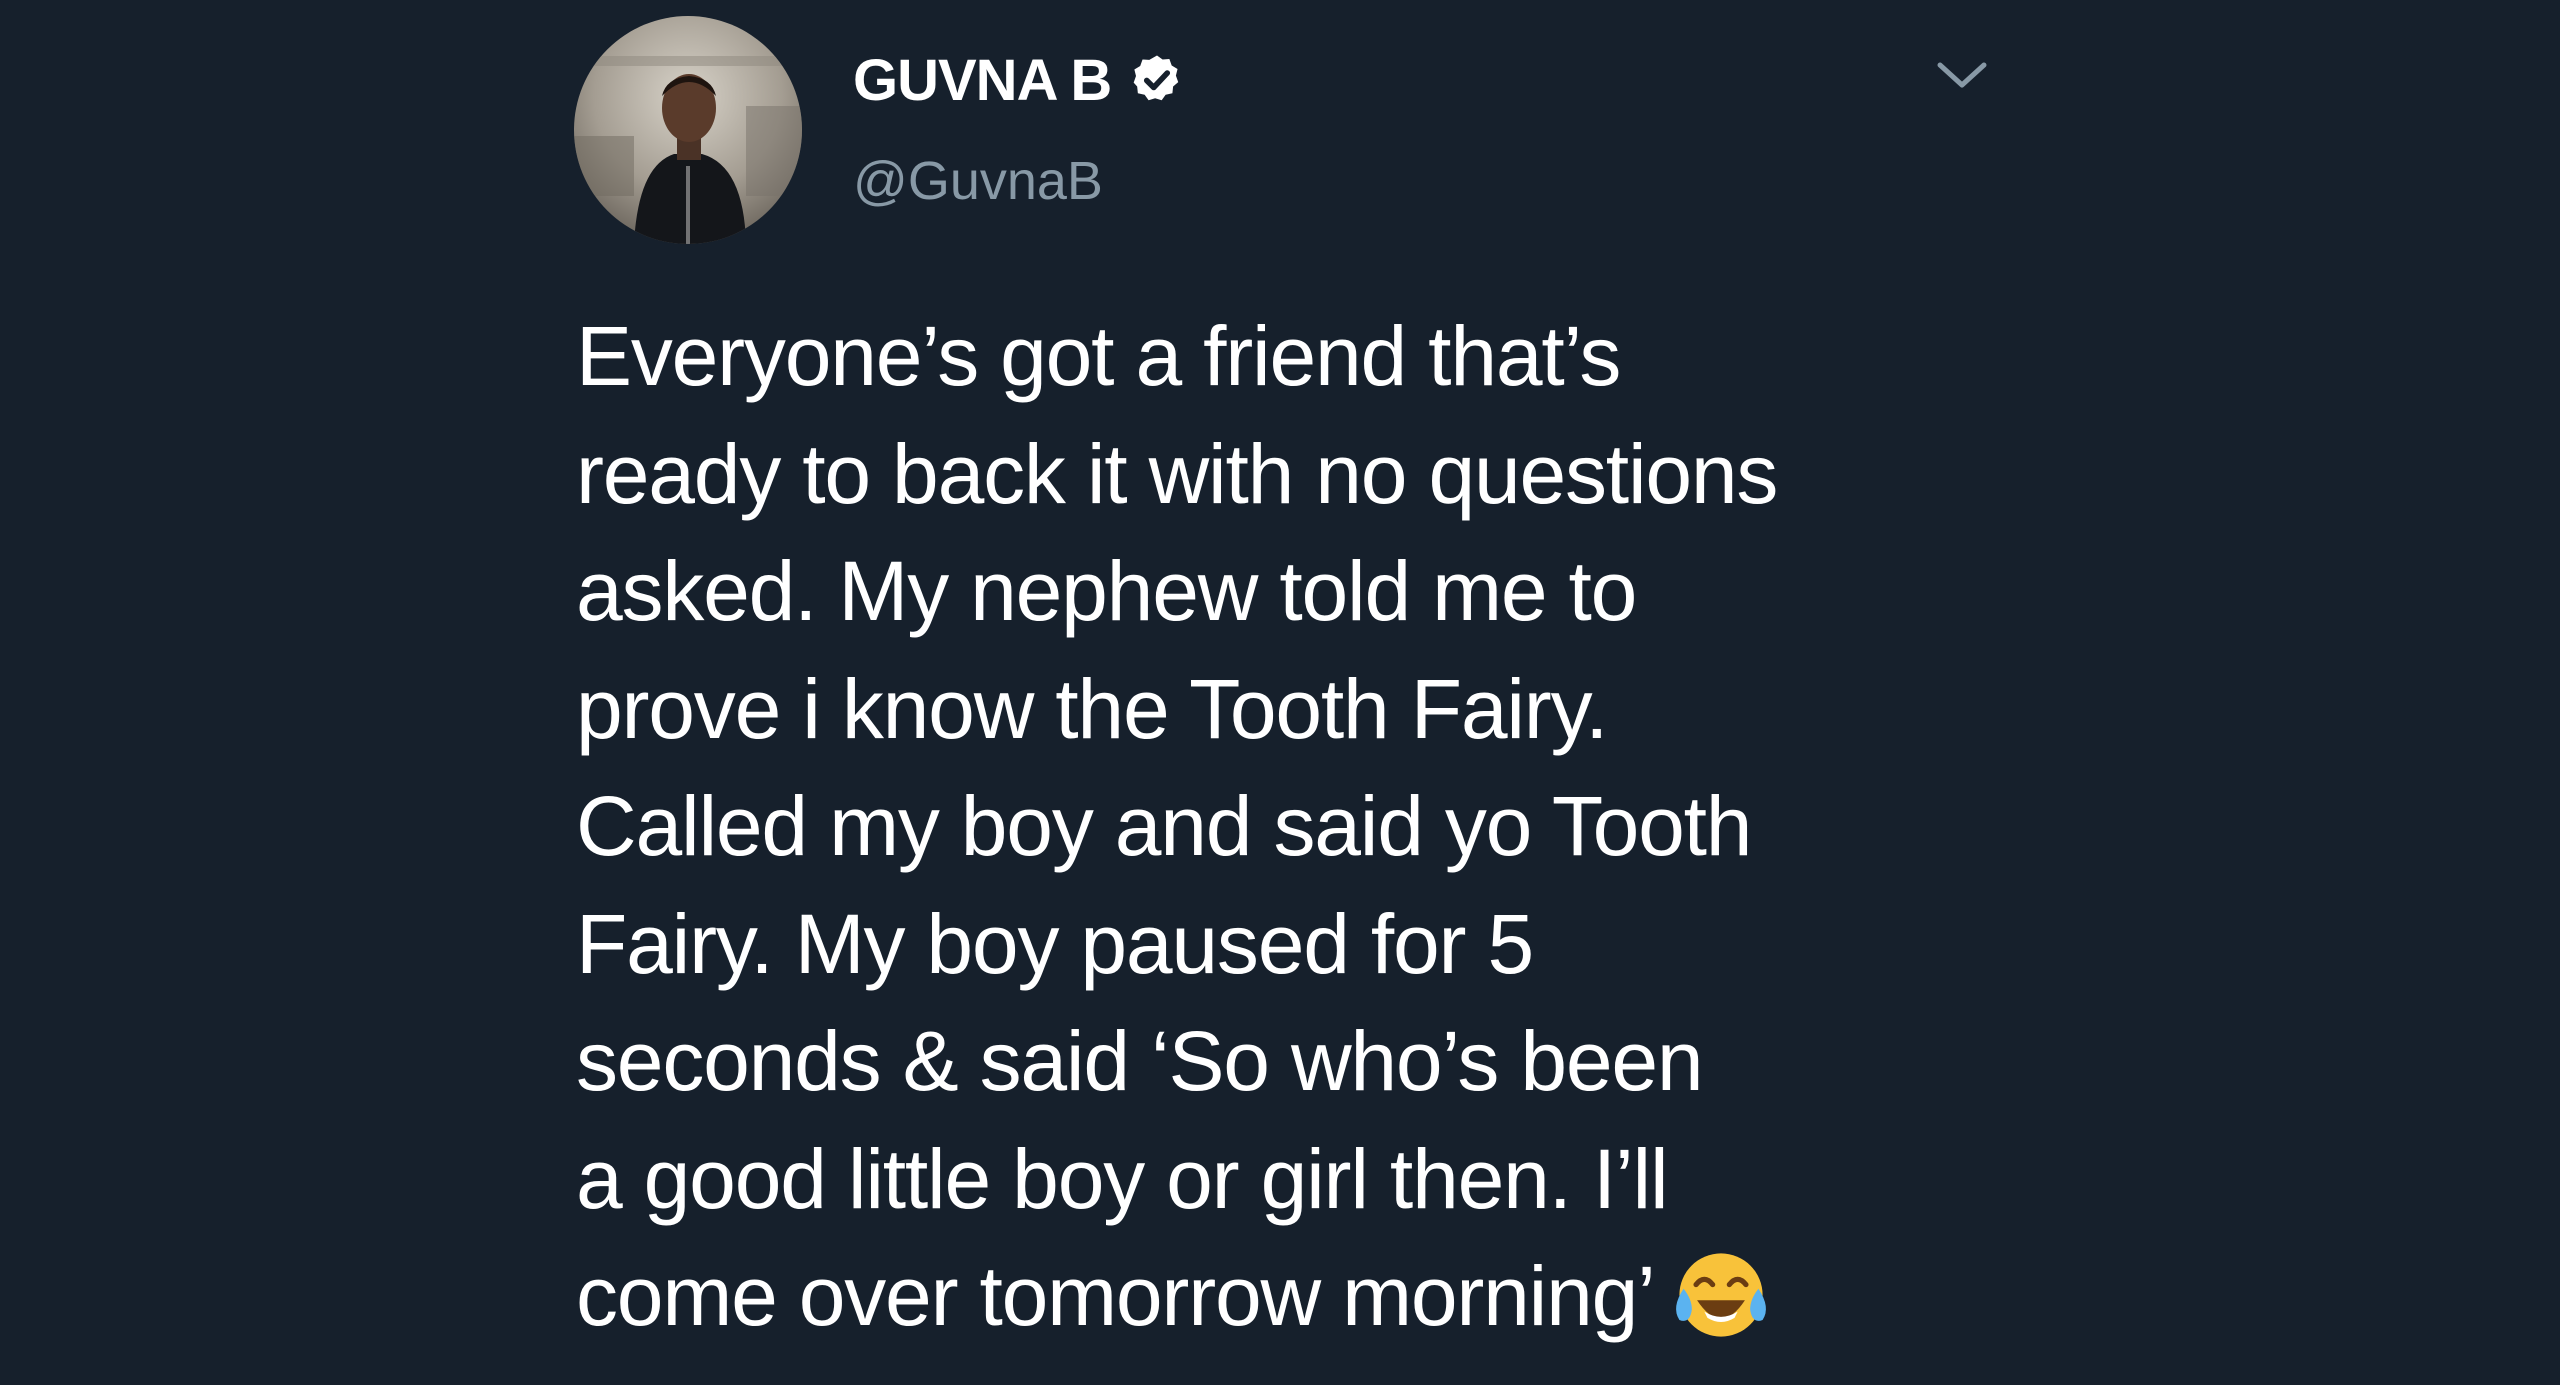 This screenshot has height=1385, width=2560. Describe the element at coordinates (1962, 75) in the screenshot. I see `chevron-down-icon` at that location.